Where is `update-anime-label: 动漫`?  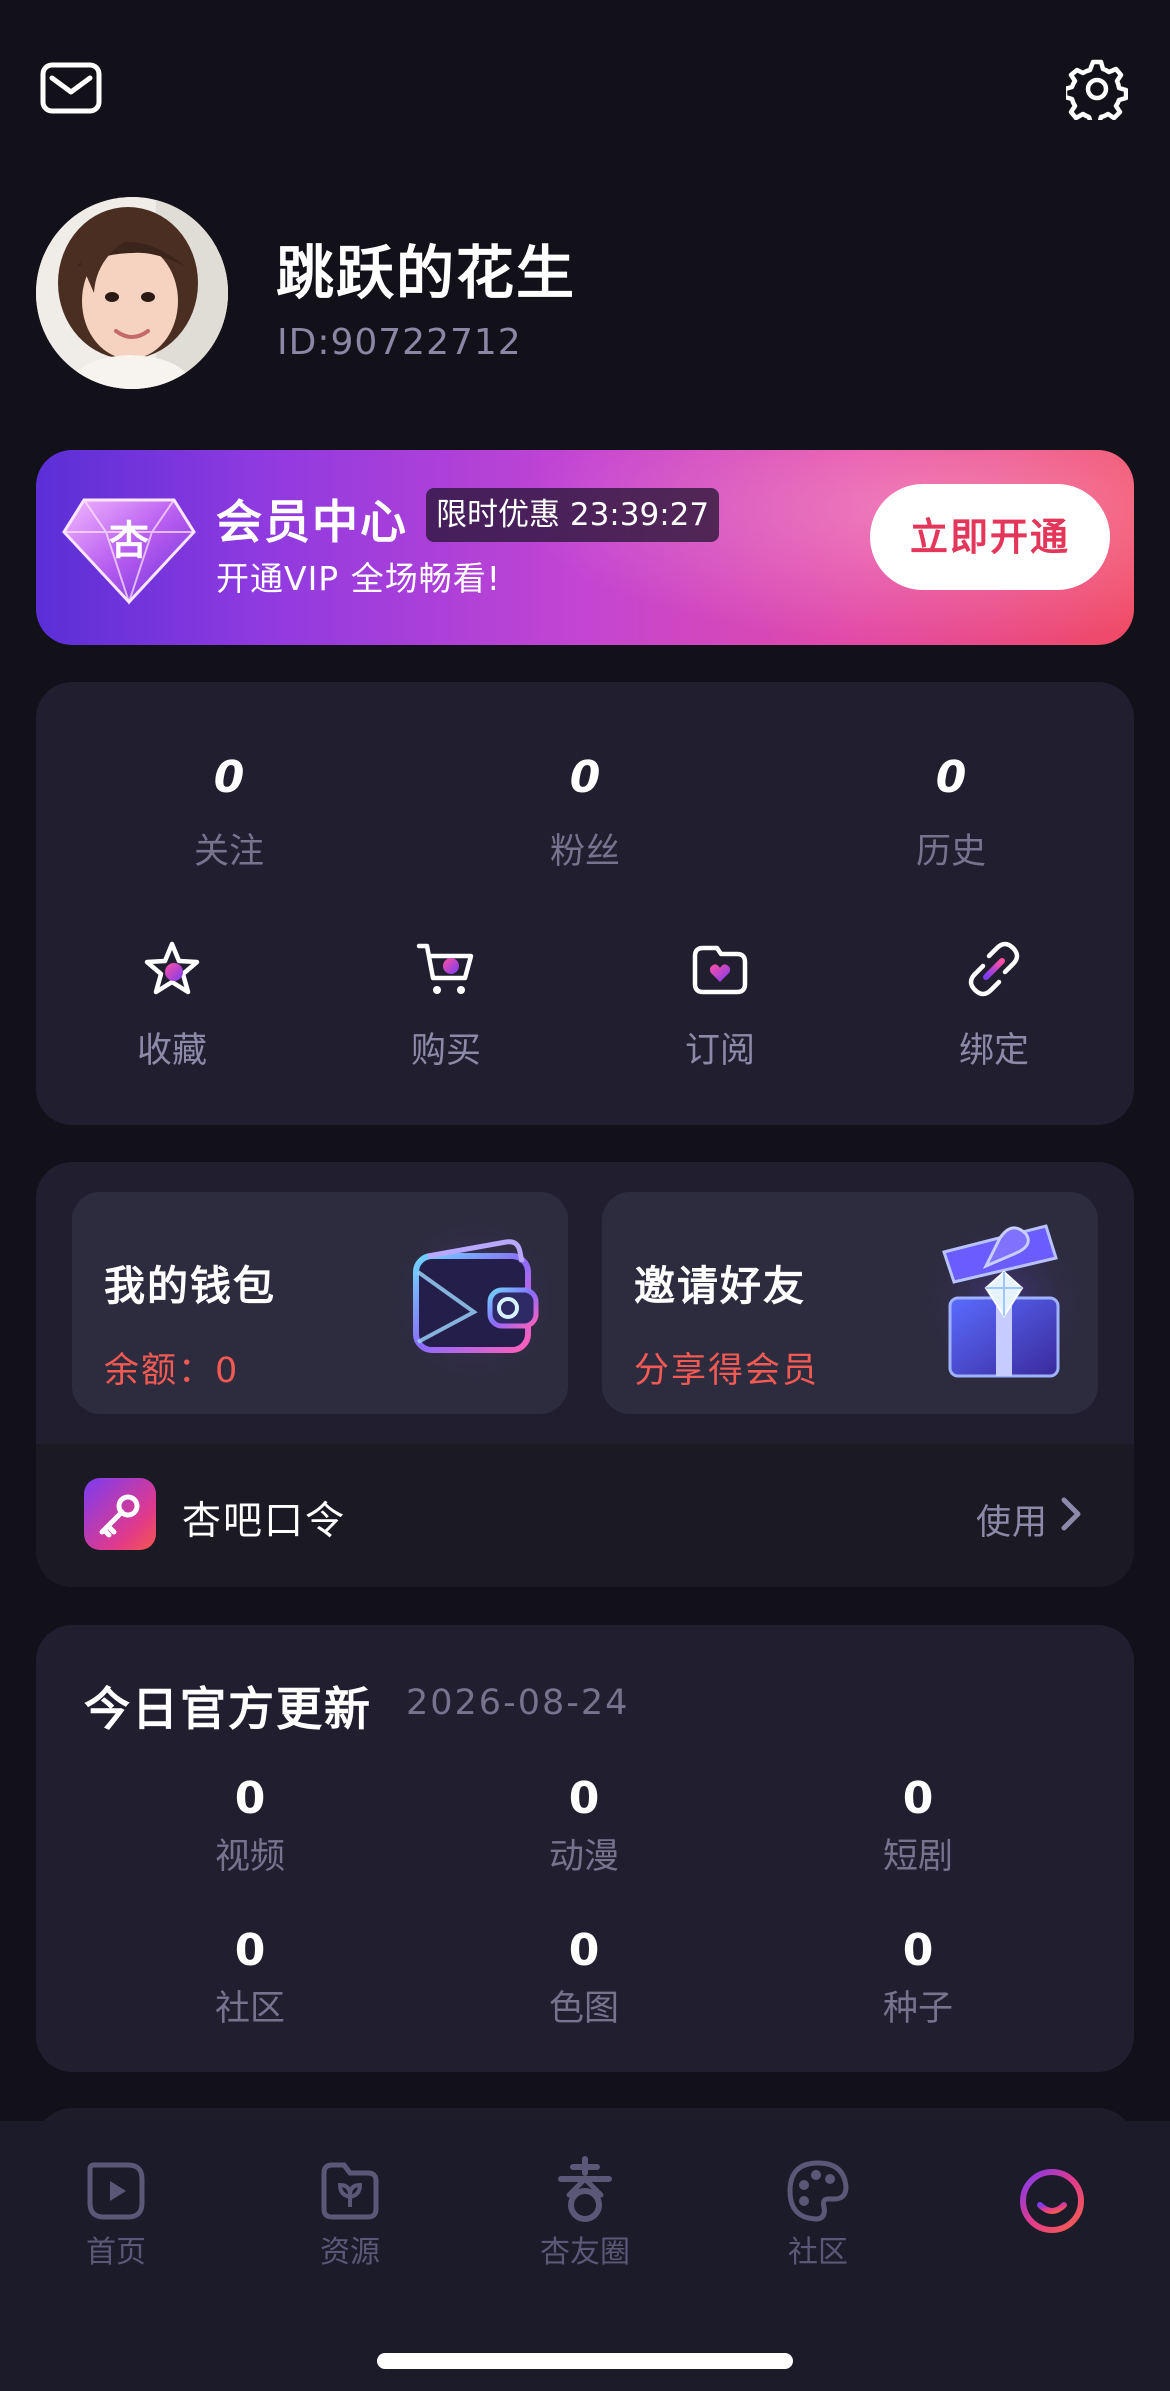 update-anime-label: 动漫 is located at coordinates (583, 1857).